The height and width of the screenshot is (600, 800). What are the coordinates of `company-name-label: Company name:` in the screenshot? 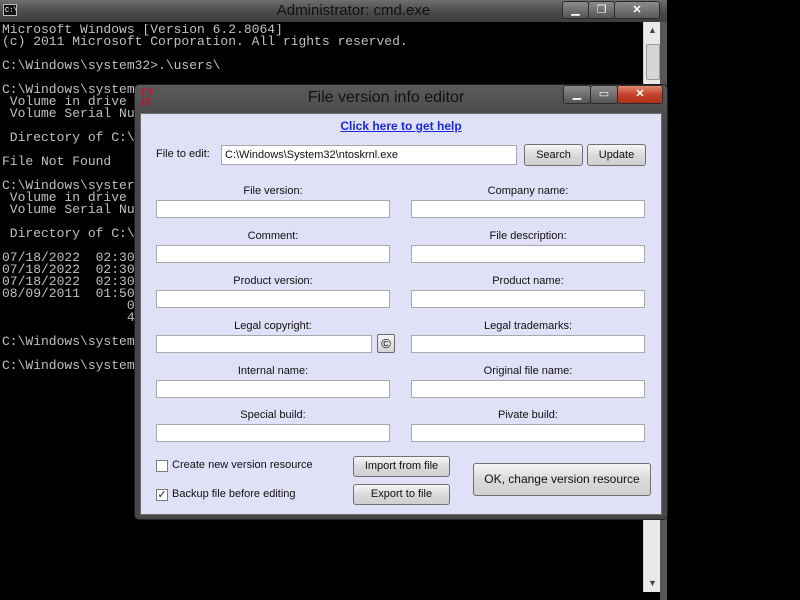 It's located at (528, 191).